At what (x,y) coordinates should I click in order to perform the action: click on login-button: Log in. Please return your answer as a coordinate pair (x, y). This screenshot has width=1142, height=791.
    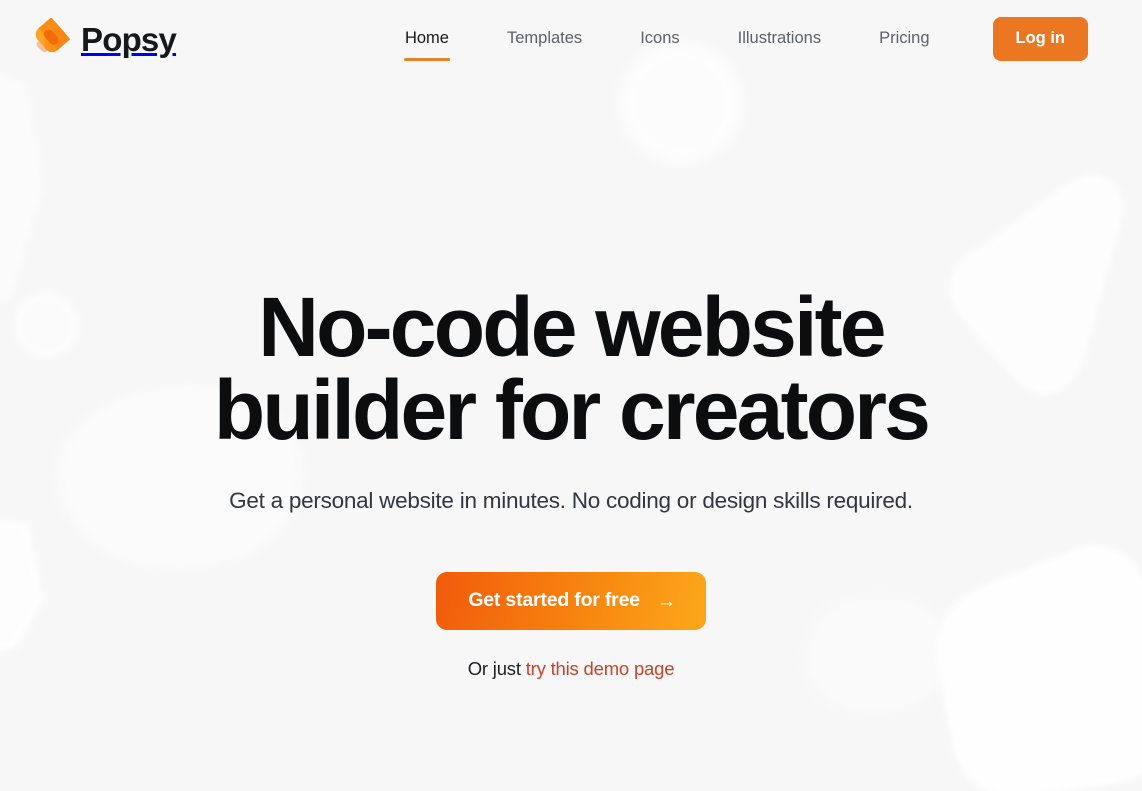
    Looking at the image, I should click on (1040, 39).